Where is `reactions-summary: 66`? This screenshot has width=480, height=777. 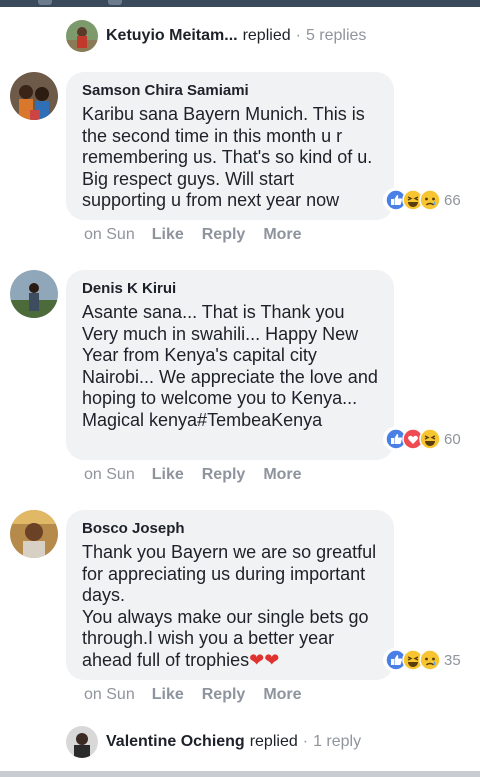
reactions-summary: 66 is located at coordinates (424, 200).